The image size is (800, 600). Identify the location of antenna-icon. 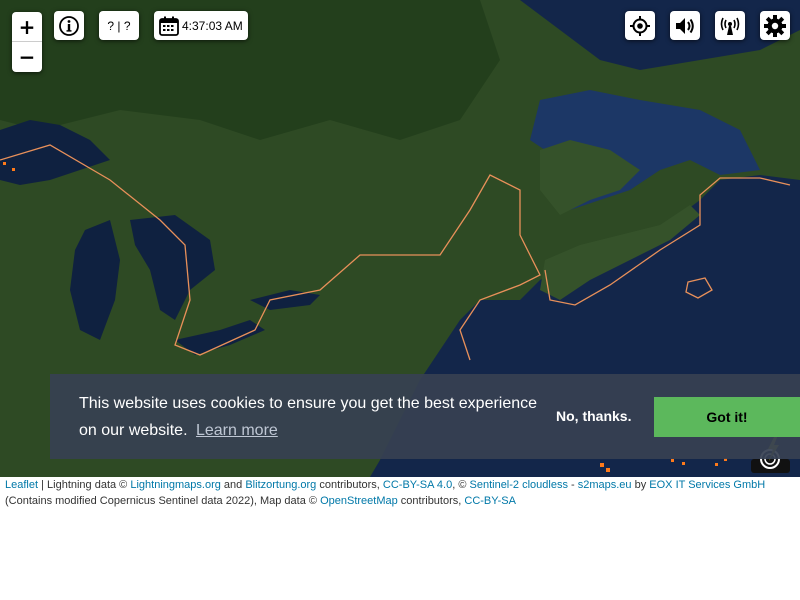
(730, 26).